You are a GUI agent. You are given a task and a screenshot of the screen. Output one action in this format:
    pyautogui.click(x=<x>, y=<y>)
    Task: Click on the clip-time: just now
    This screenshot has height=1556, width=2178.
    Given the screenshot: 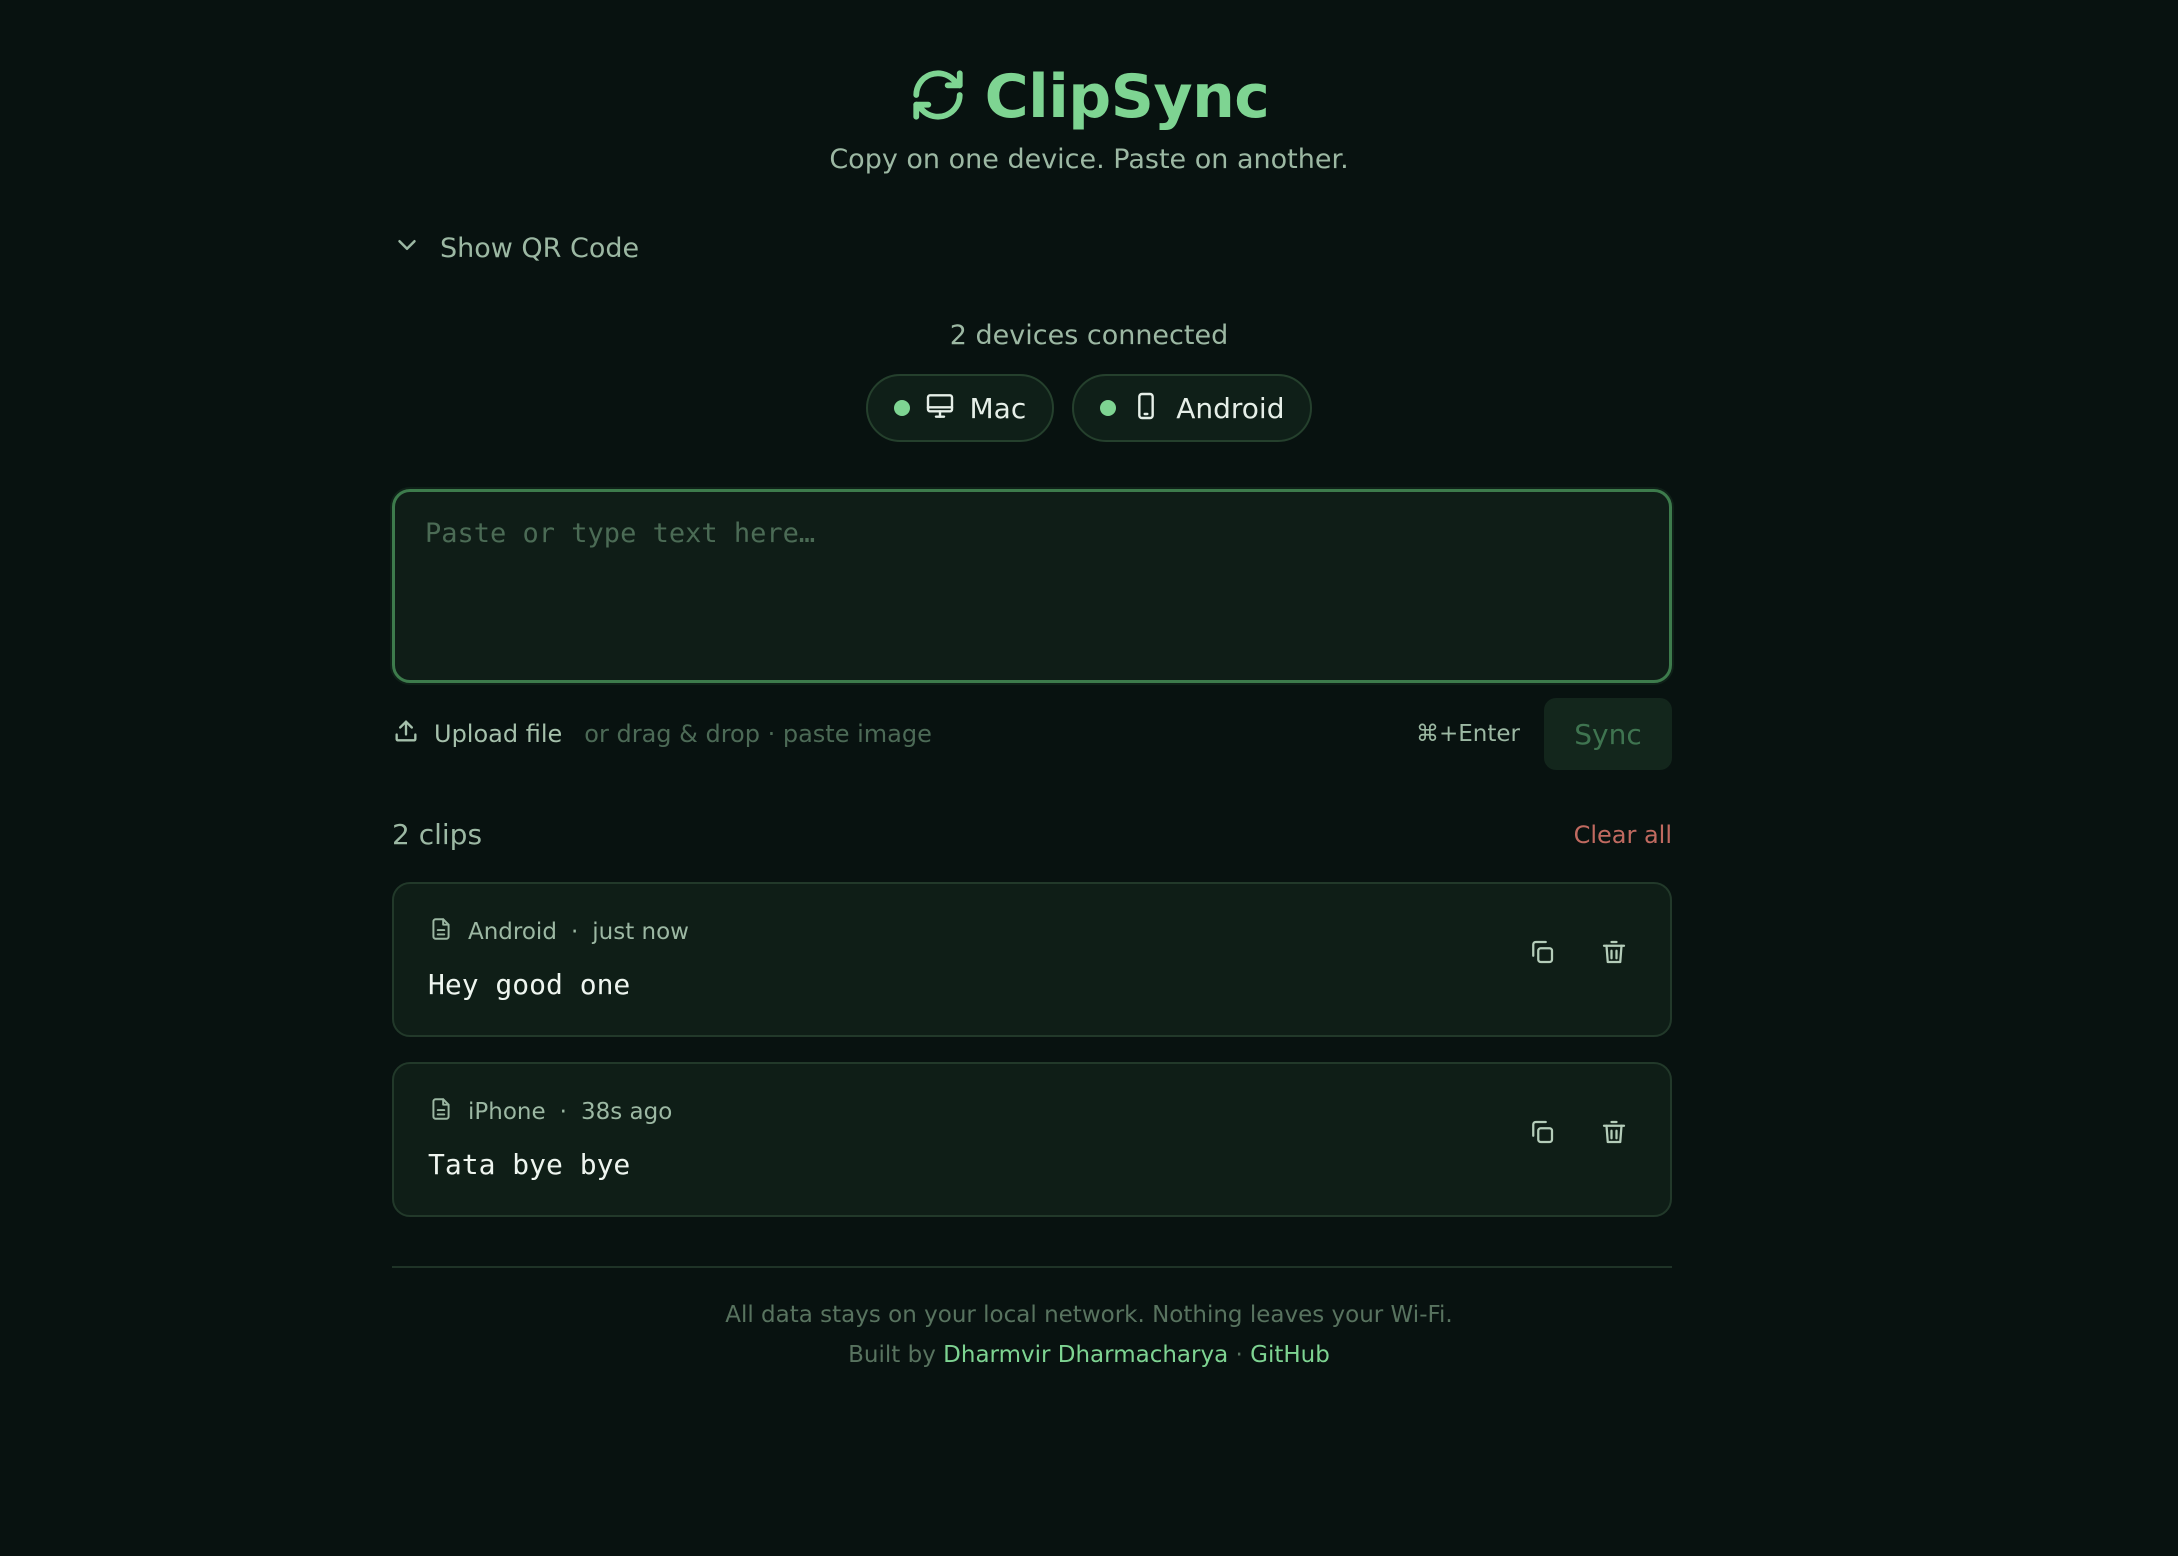 What is the action you would take?
    pyautogui.click(x=640, y=932)
    